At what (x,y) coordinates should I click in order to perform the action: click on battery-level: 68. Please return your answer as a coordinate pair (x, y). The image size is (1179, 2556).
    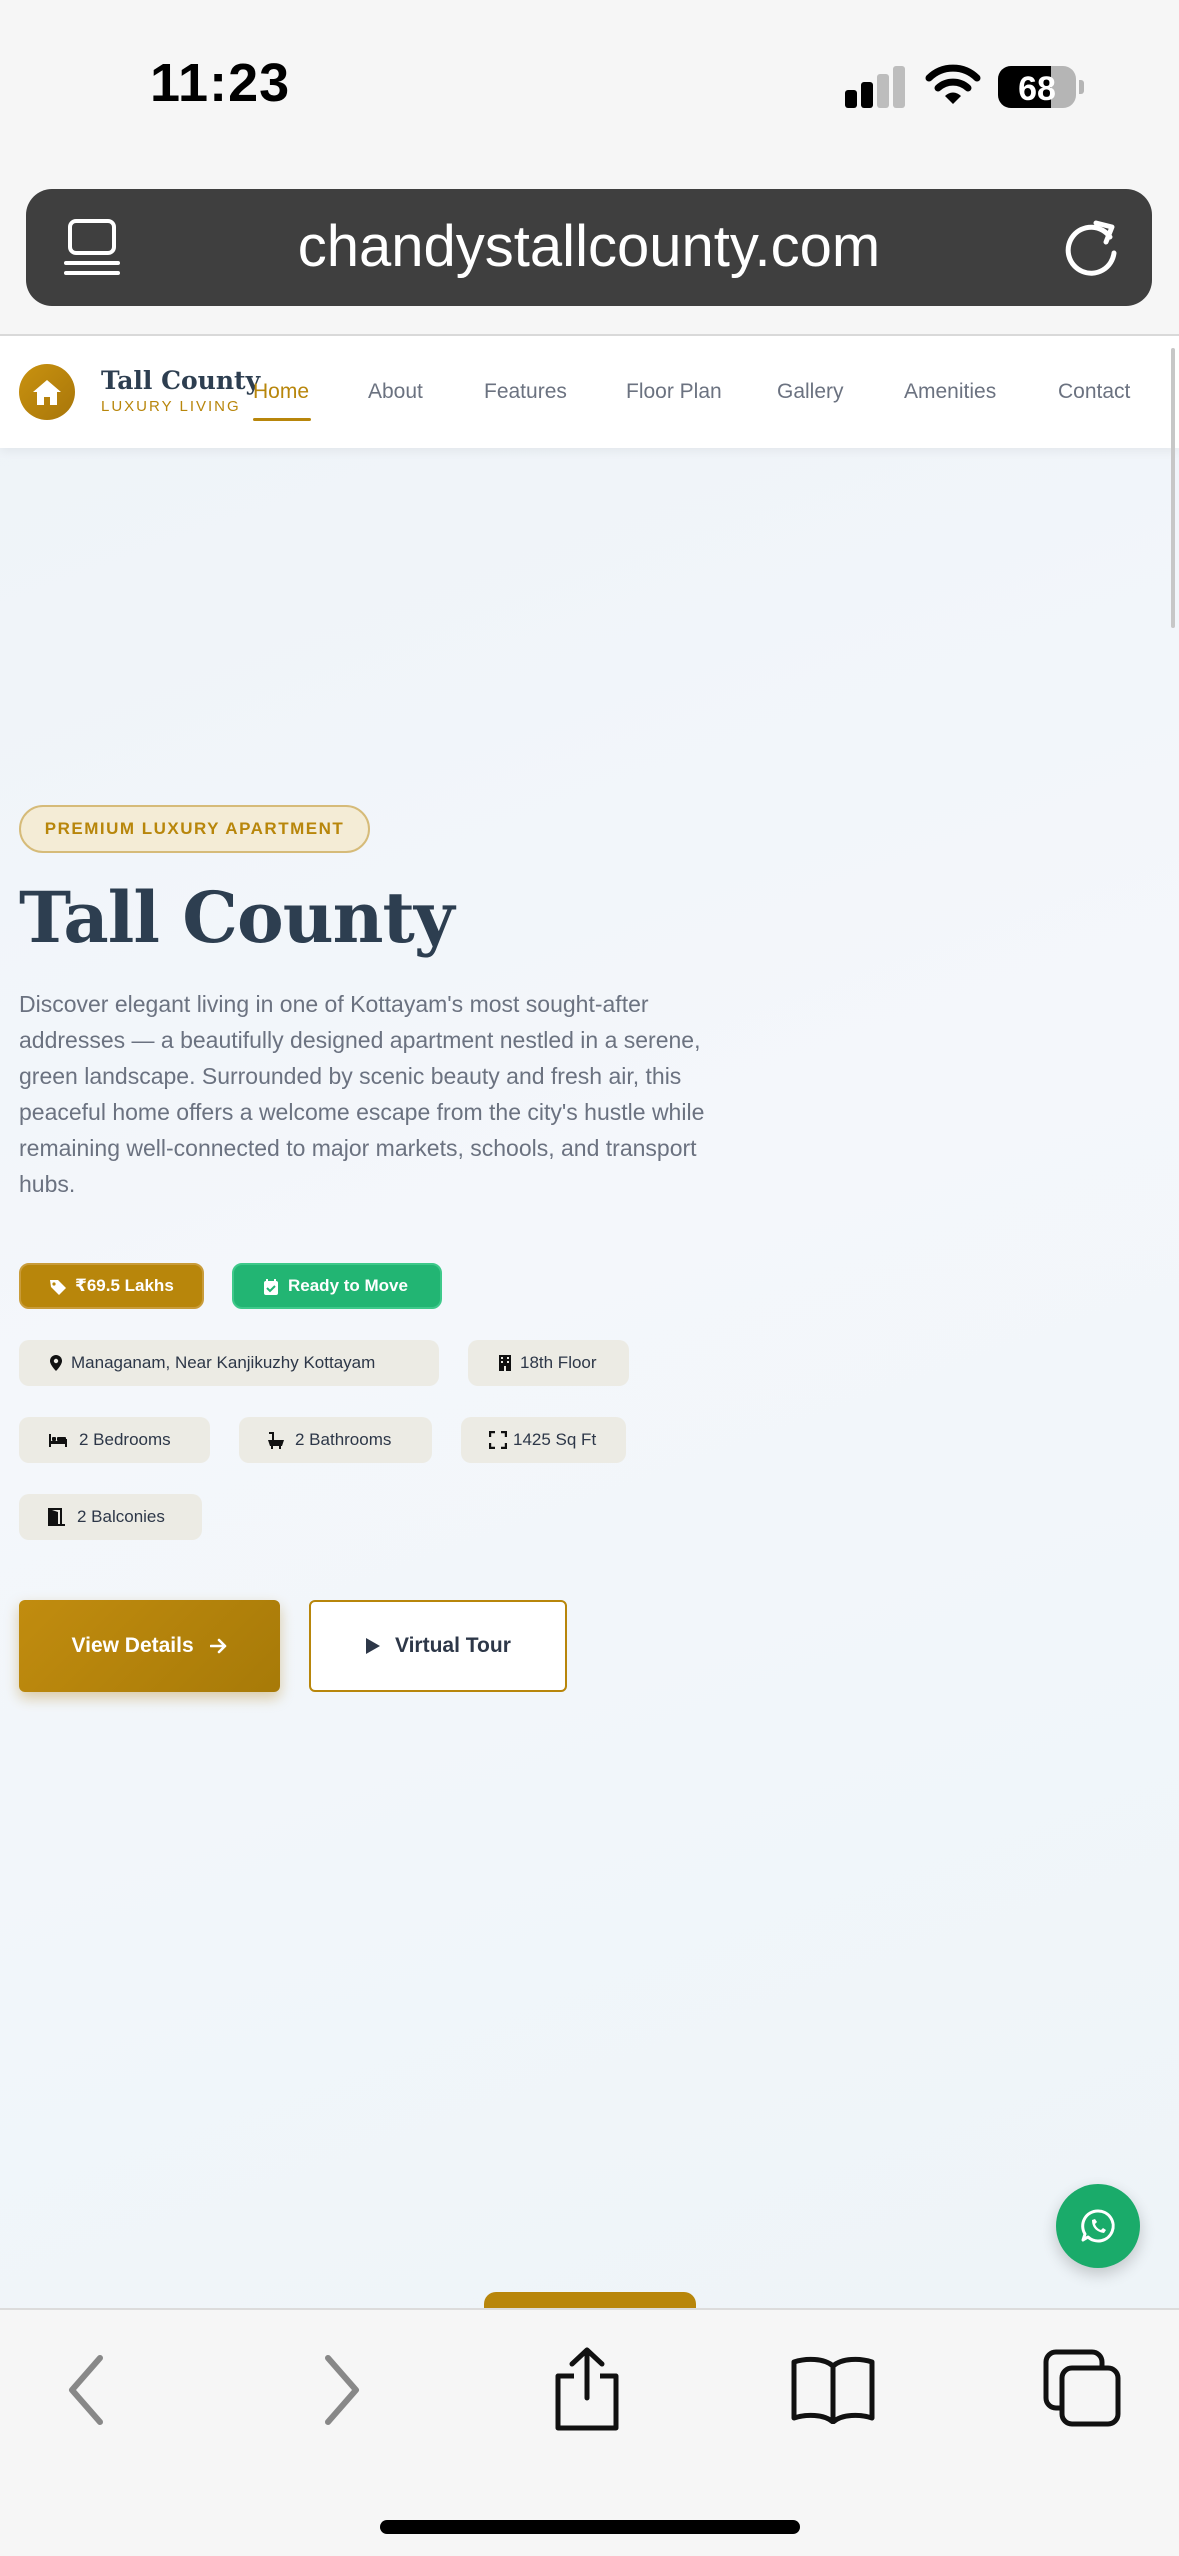
    Looking at the image, I should click on (1037, 89).